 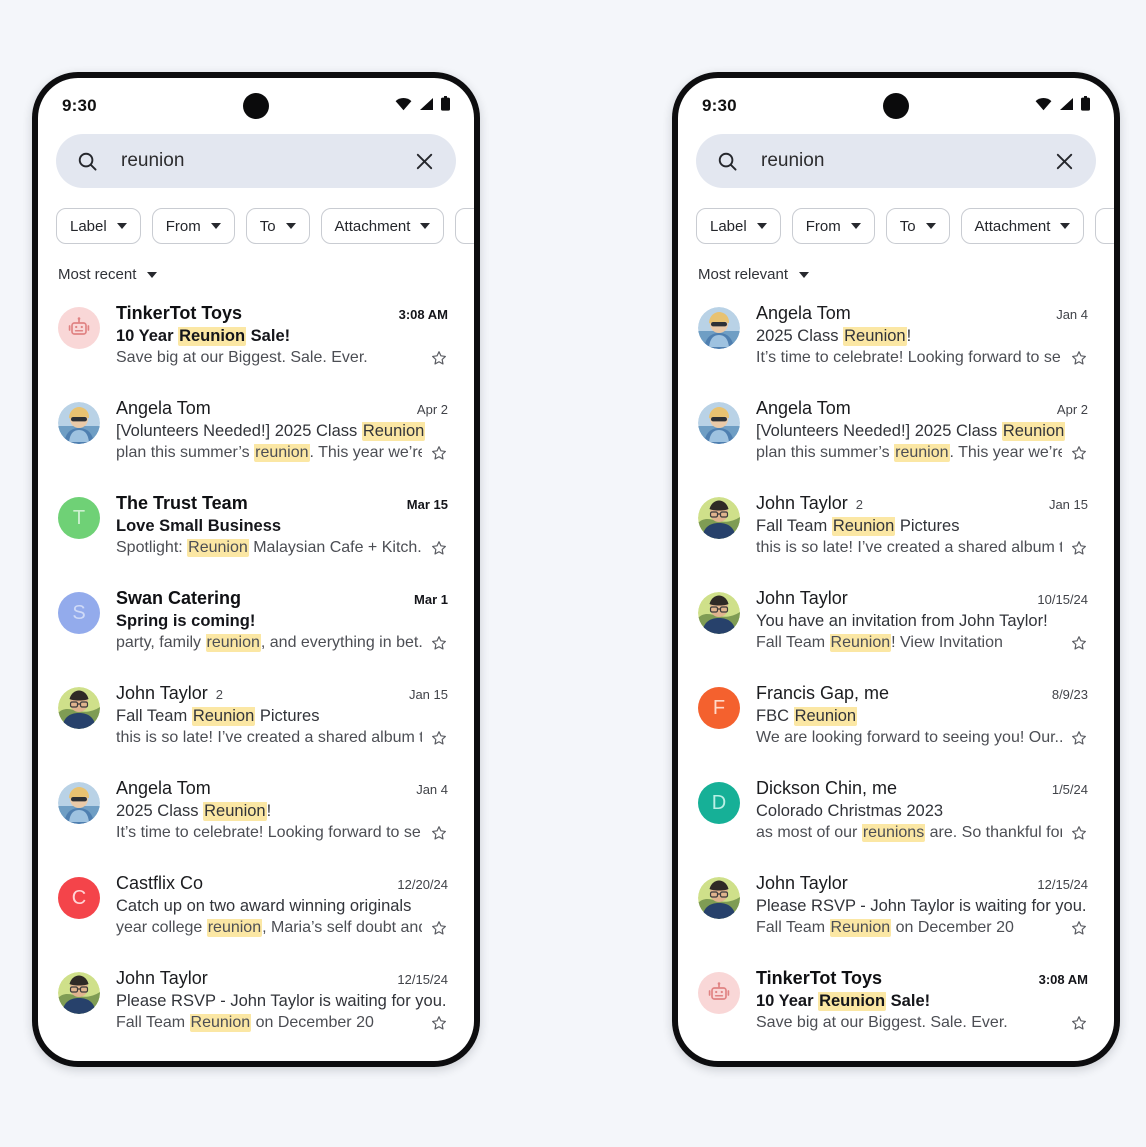 I want to click on email-header-line: John Taylor 2 Jan 15, so click(x=922, y=503).